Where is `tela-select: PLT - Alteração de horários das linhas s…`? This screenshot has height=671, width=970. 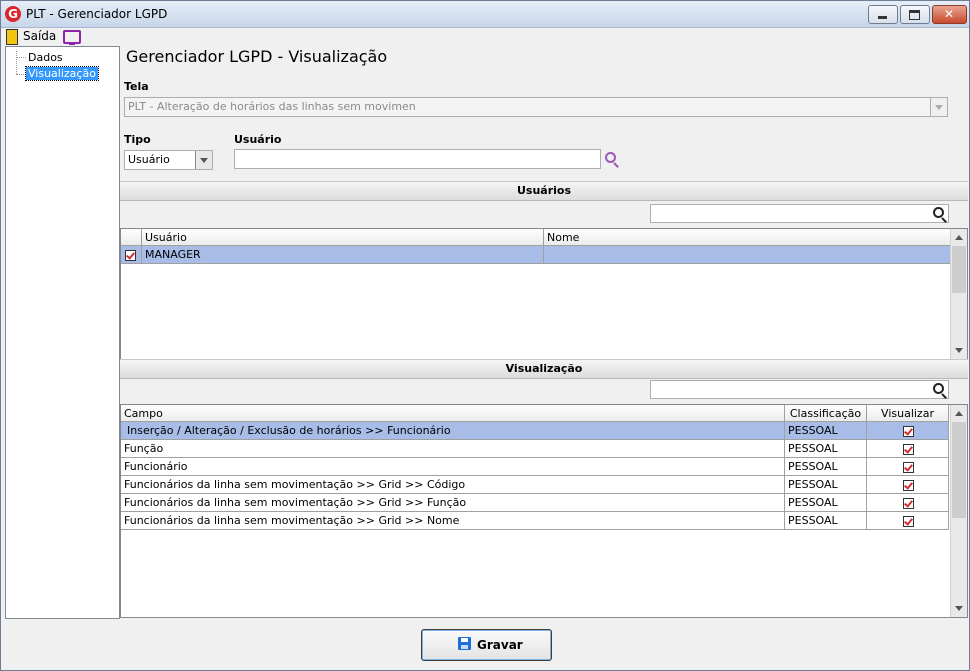 tela-select: PLT - Alteração de horários das linhas s… is located at coordinates (536, 107).